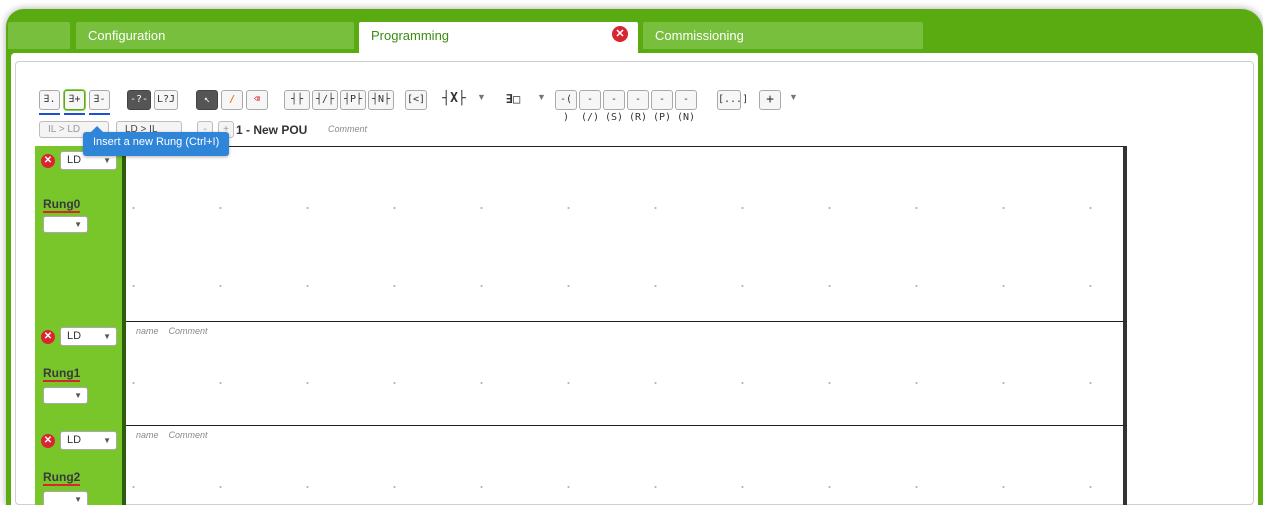 This screenshot has width=1263, height=505. I want to click on tooltip: Insert a new Rung (Ctrl+I), so click(156, 141).